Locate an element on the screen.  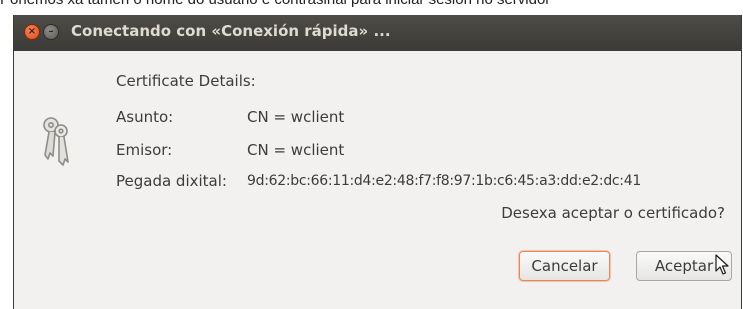
minimize-icon: – is located at coordinates (51, 31).